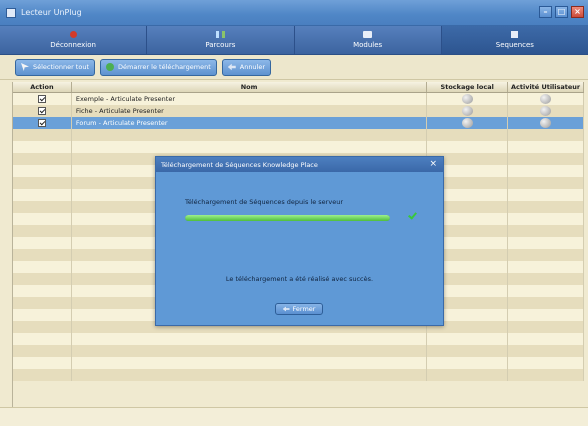 The height and width of the screenshot is (426, 588). What do you see at coordinates (74, 40) in the screenshot?
I see `tab-deconnexion: Déconnexion` at bounding box center [74, 40].